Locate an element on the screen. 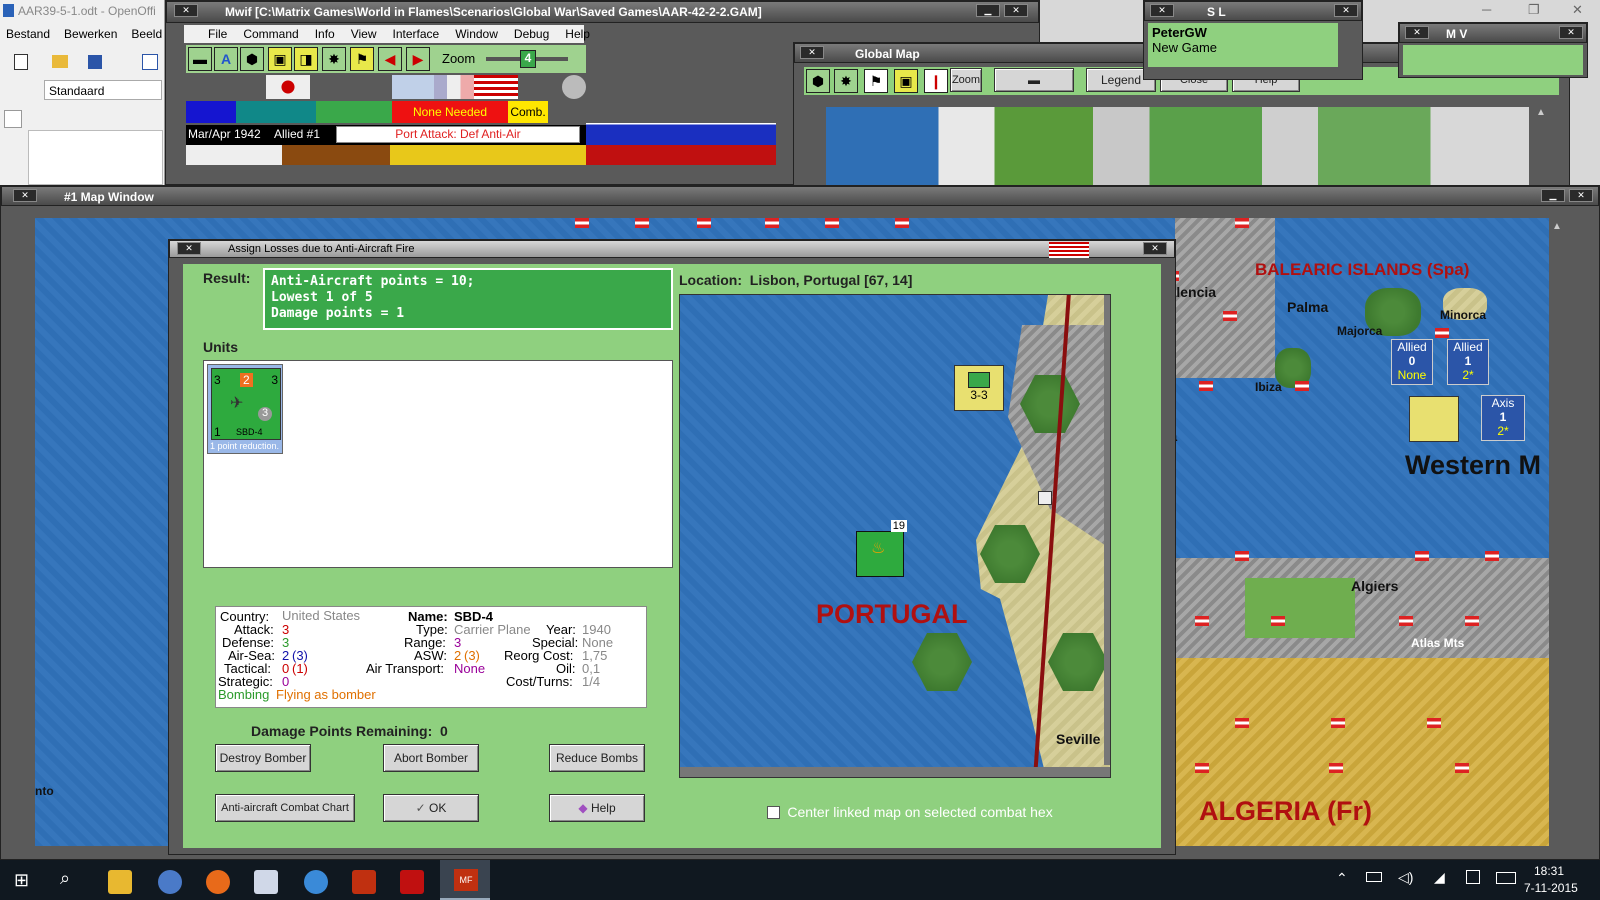 This screenshot has height=900, width=1600. corps-counter: 3-3 is located at coordinates (979, 388).